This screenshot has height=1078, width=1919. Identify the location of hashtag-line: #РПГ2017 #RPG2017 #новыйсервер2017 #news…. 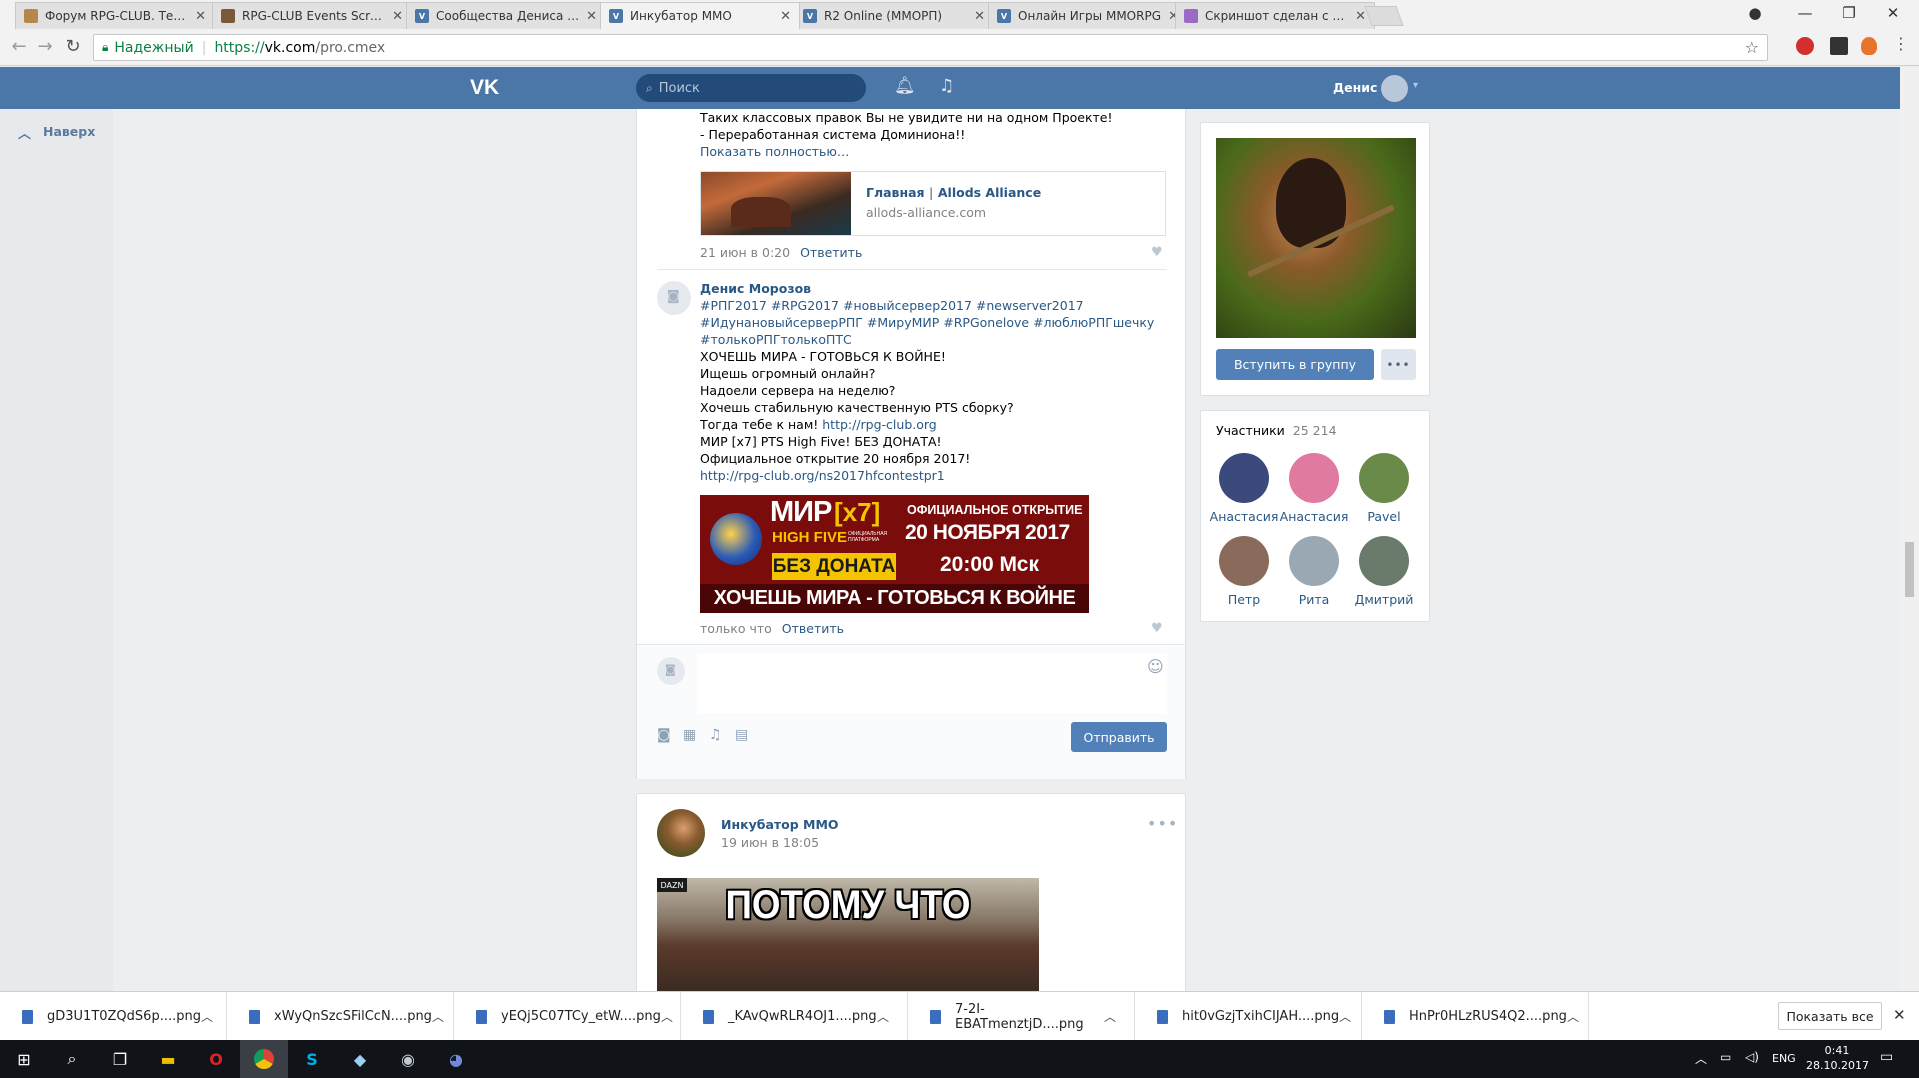
(927, 305).